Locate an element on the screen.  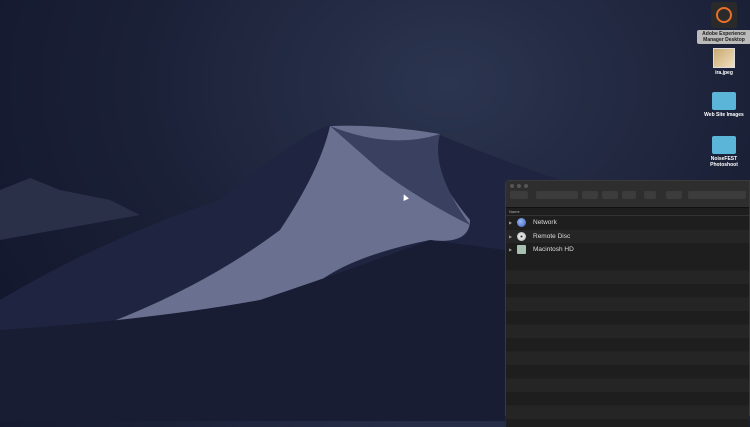
column-header-name: Name is located at coordinates (627, 212).